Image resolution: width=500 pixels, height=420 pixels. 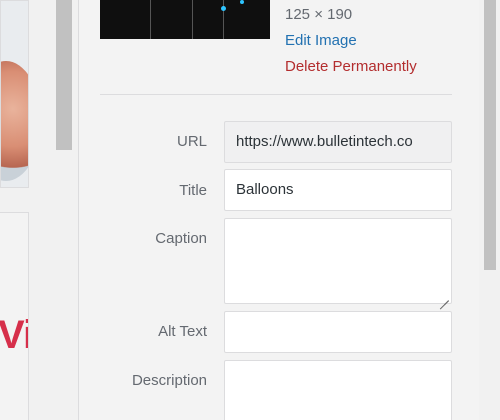 What do you see at coordinates (191, 141) in the screenshot?
I see `url-label: URL` at bounding box center [191, 141].